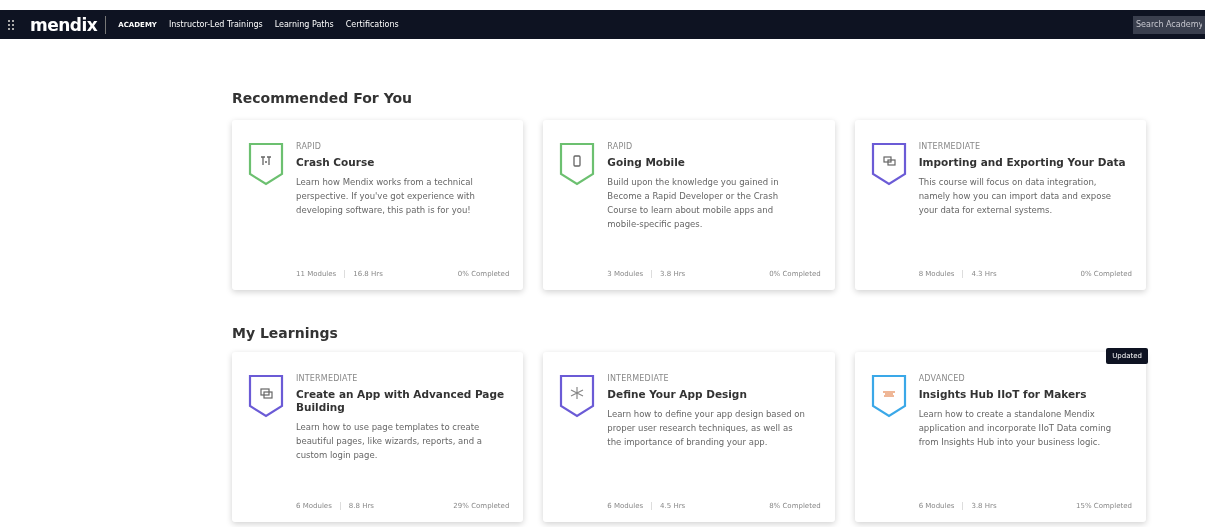  Describe the element at coordinates (304, 24) in the screenshot. I see `nav-link: Learning Paths` at that location.